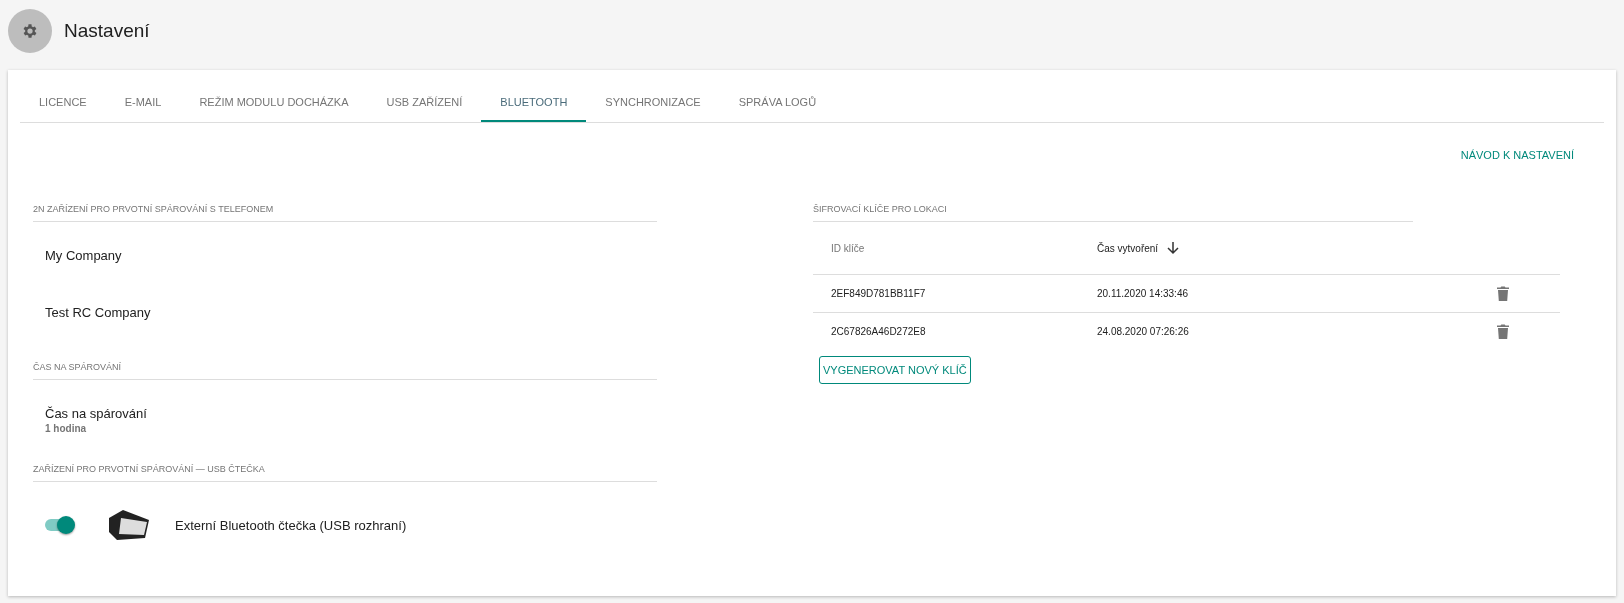 The image size is (1624, 603). I want to click on table-cell-text: 2EF849D781BB11F7, so click(878, 293).